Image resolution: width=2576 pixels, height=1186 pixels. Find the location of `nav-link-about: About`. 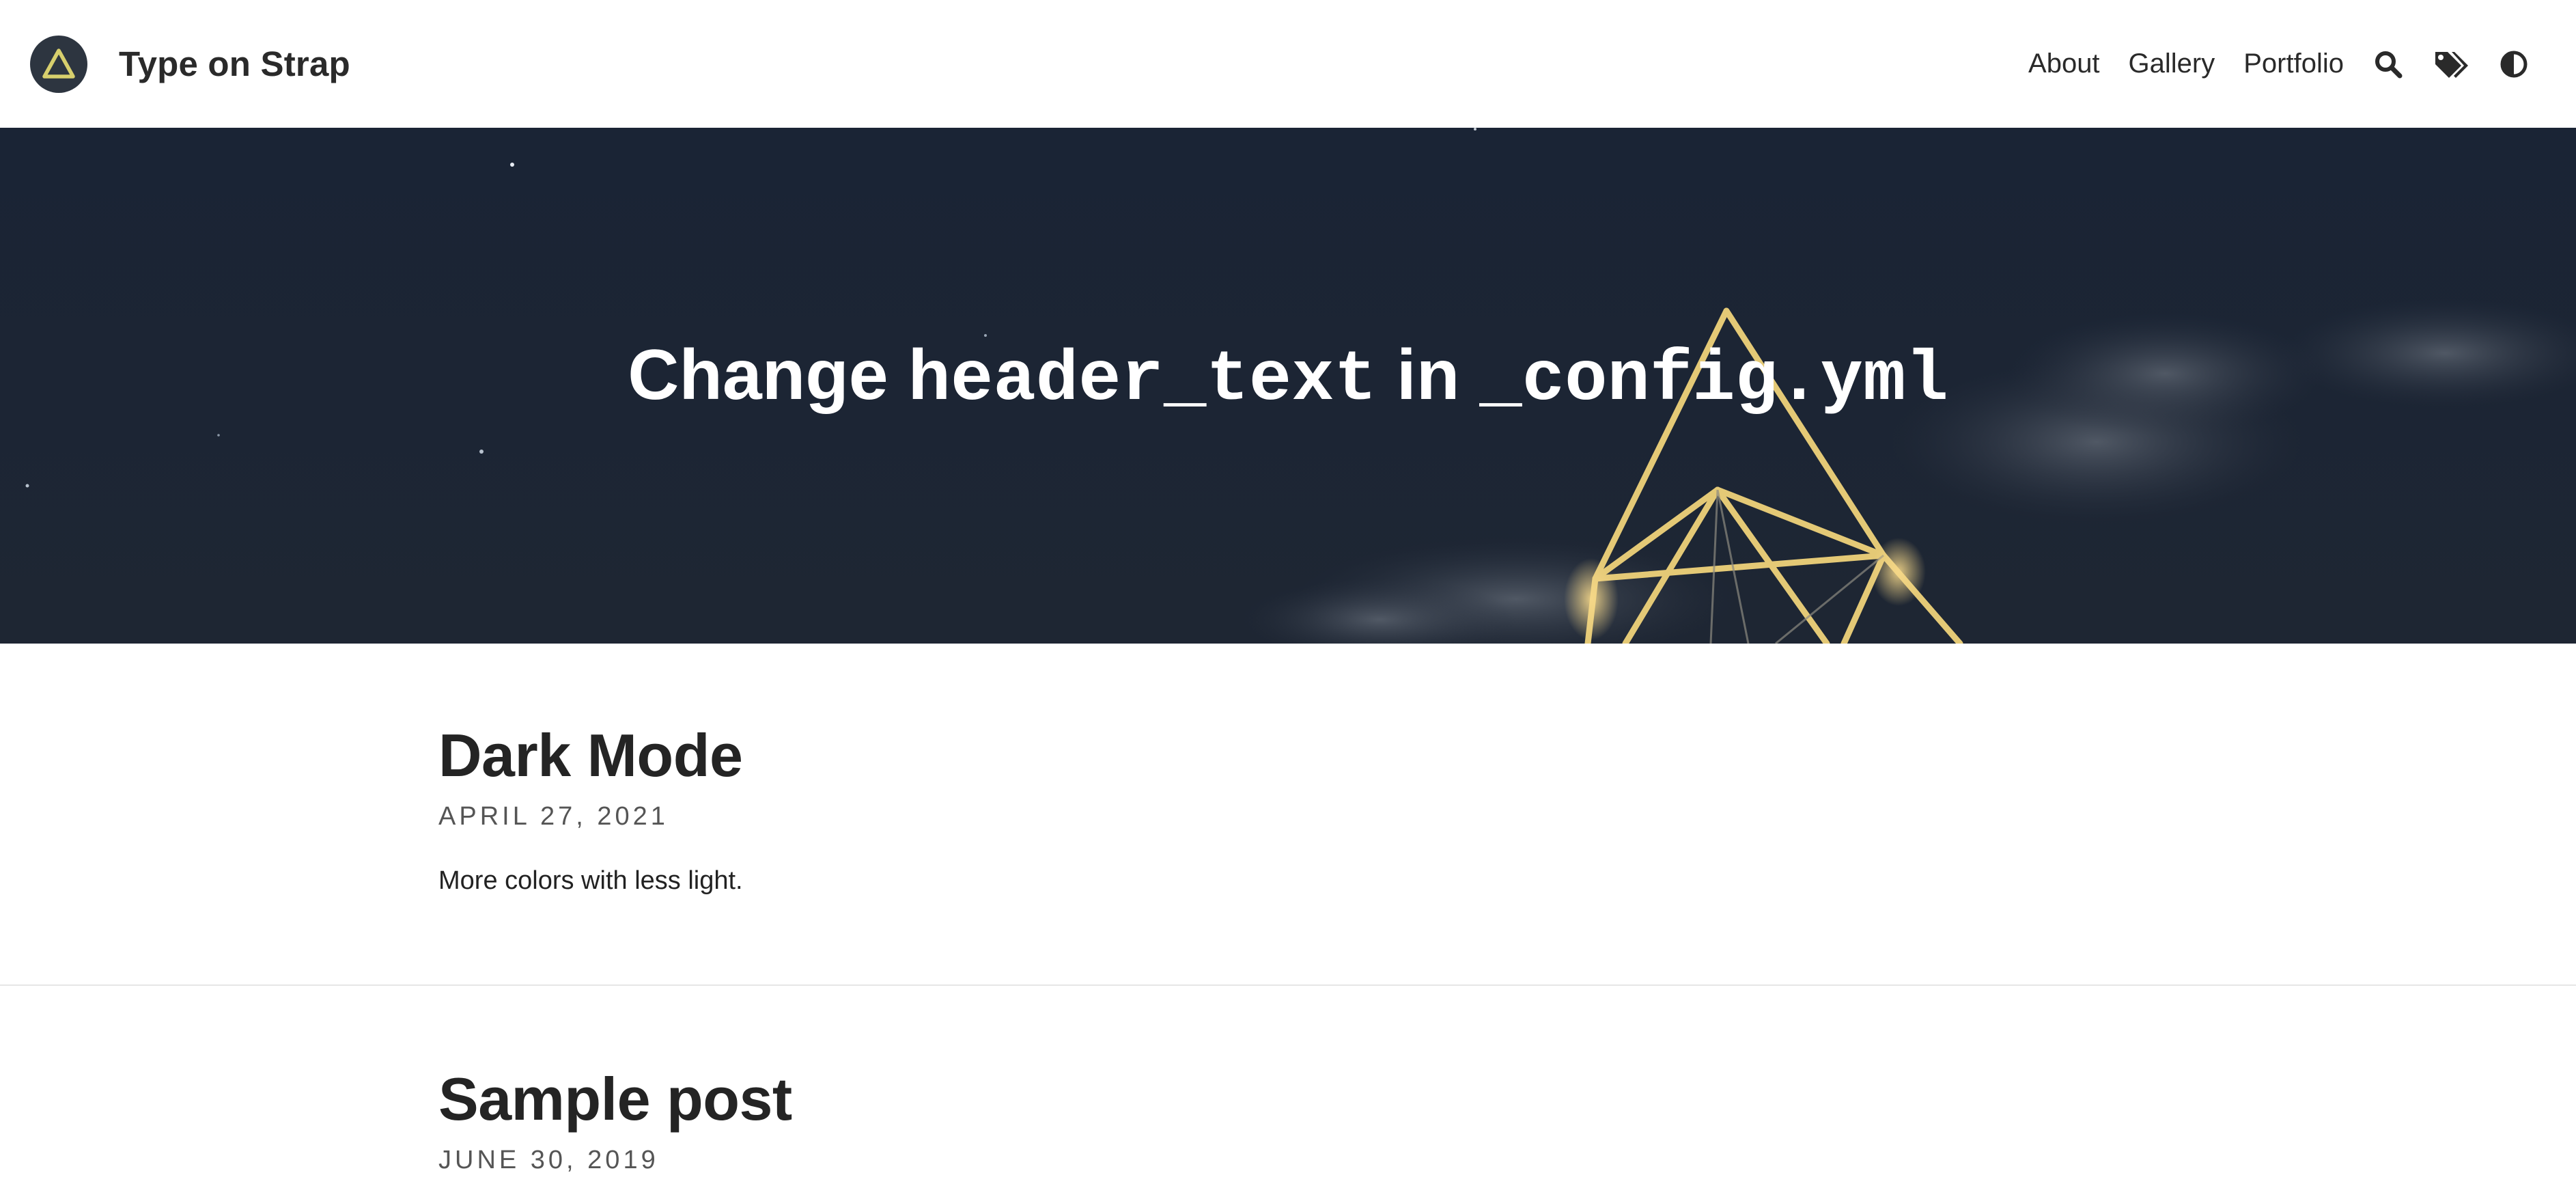

nav-link-about: About is located at coordinates (2064, 64).